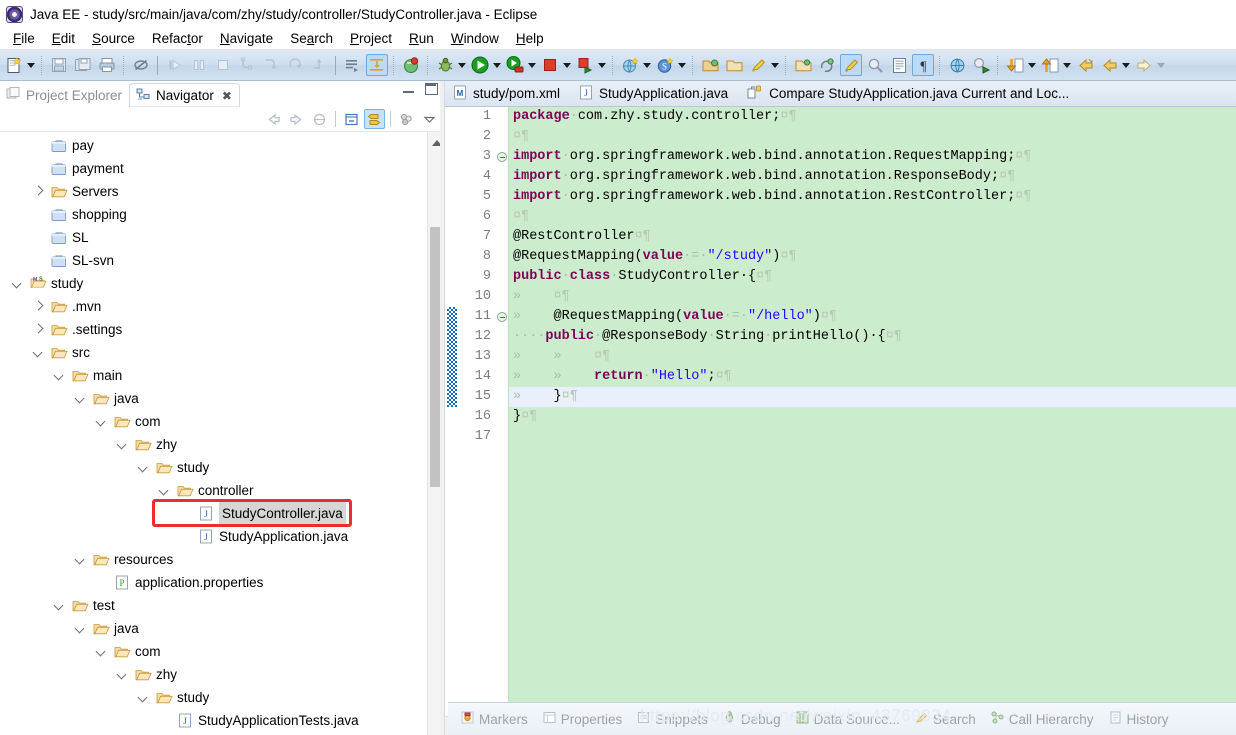 The width and height of the screenshot is (1236, 735). Describe the element at coordinates (508, 93) in the screenshot. I see `editor-tab: Mstudy/pom.xml` at that location.